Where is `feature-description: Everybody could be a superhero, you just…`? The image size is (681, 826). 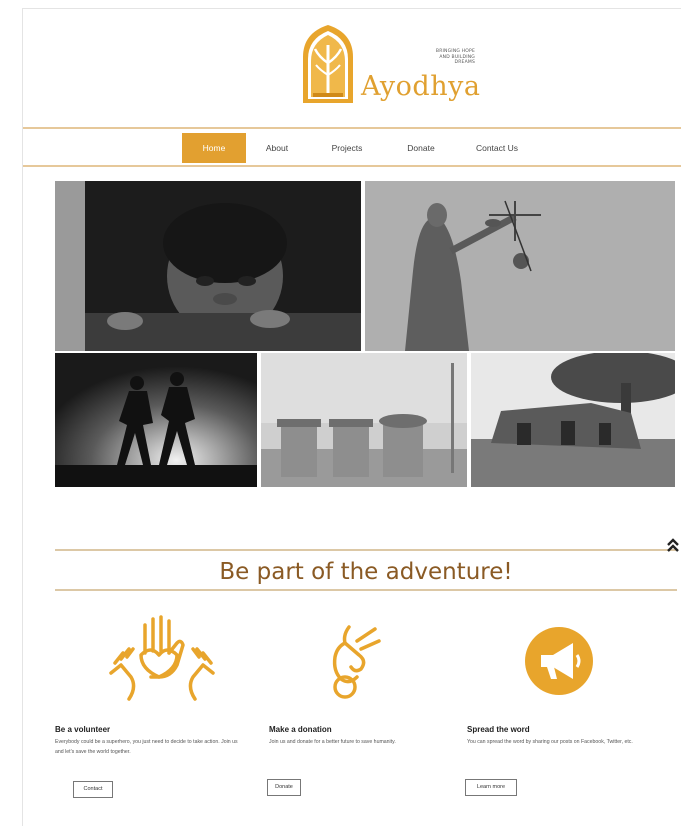
feature-description: Everybody could be a superhero, you just… is located at coordinates (146, 747).